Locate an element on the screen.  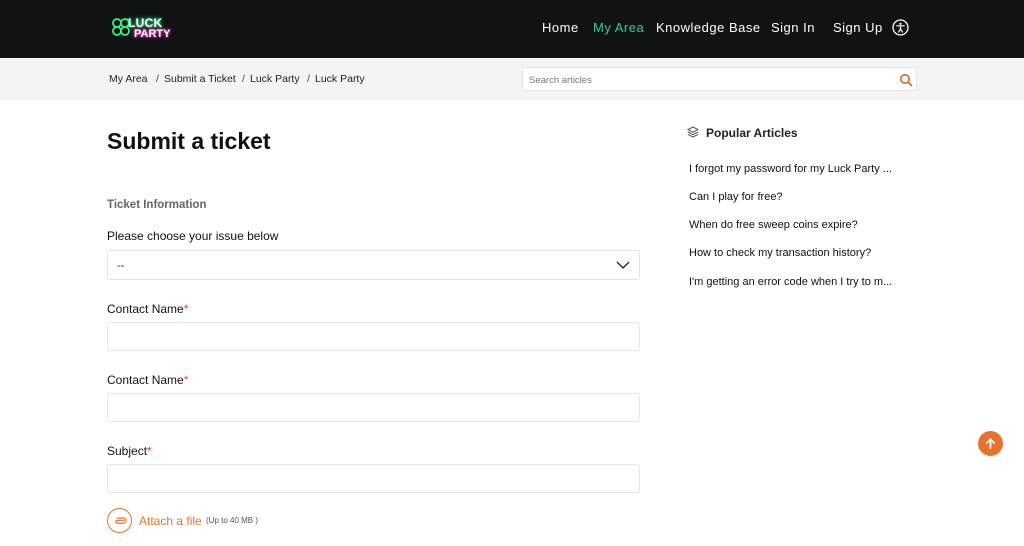
contact-name-field is located at coordinates (373, 336).